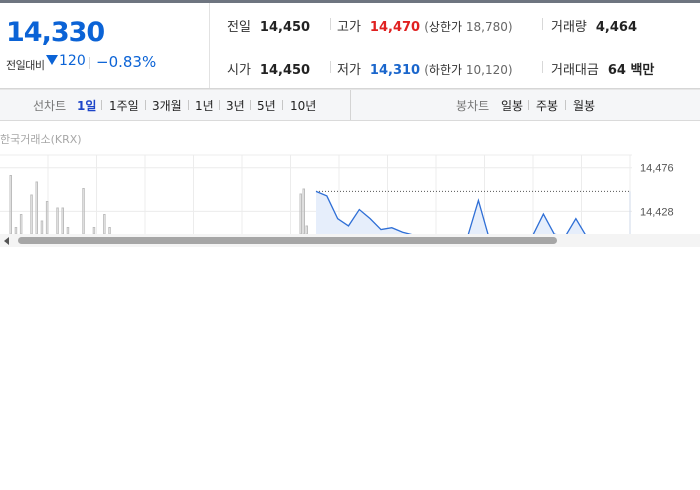 The image size is (700, 490). Describe the element at coordinates (239, 70) in the screenshot. I see `stat-label: 시가` at that location.